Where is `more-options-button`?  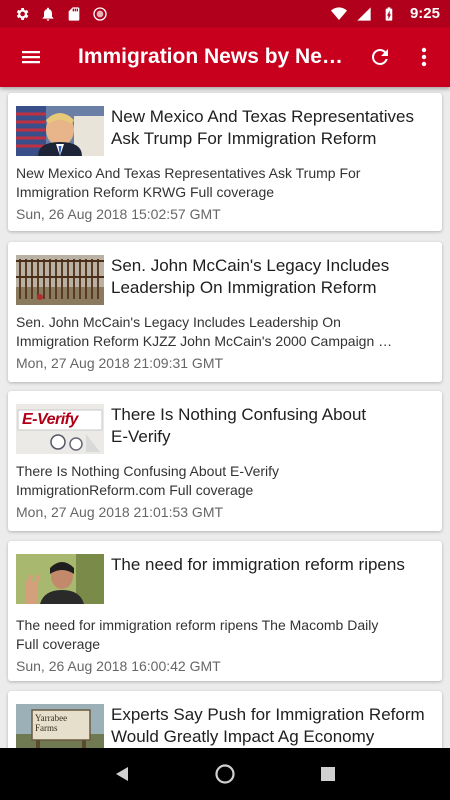 more-options-button is located at coordinates (424, 57).